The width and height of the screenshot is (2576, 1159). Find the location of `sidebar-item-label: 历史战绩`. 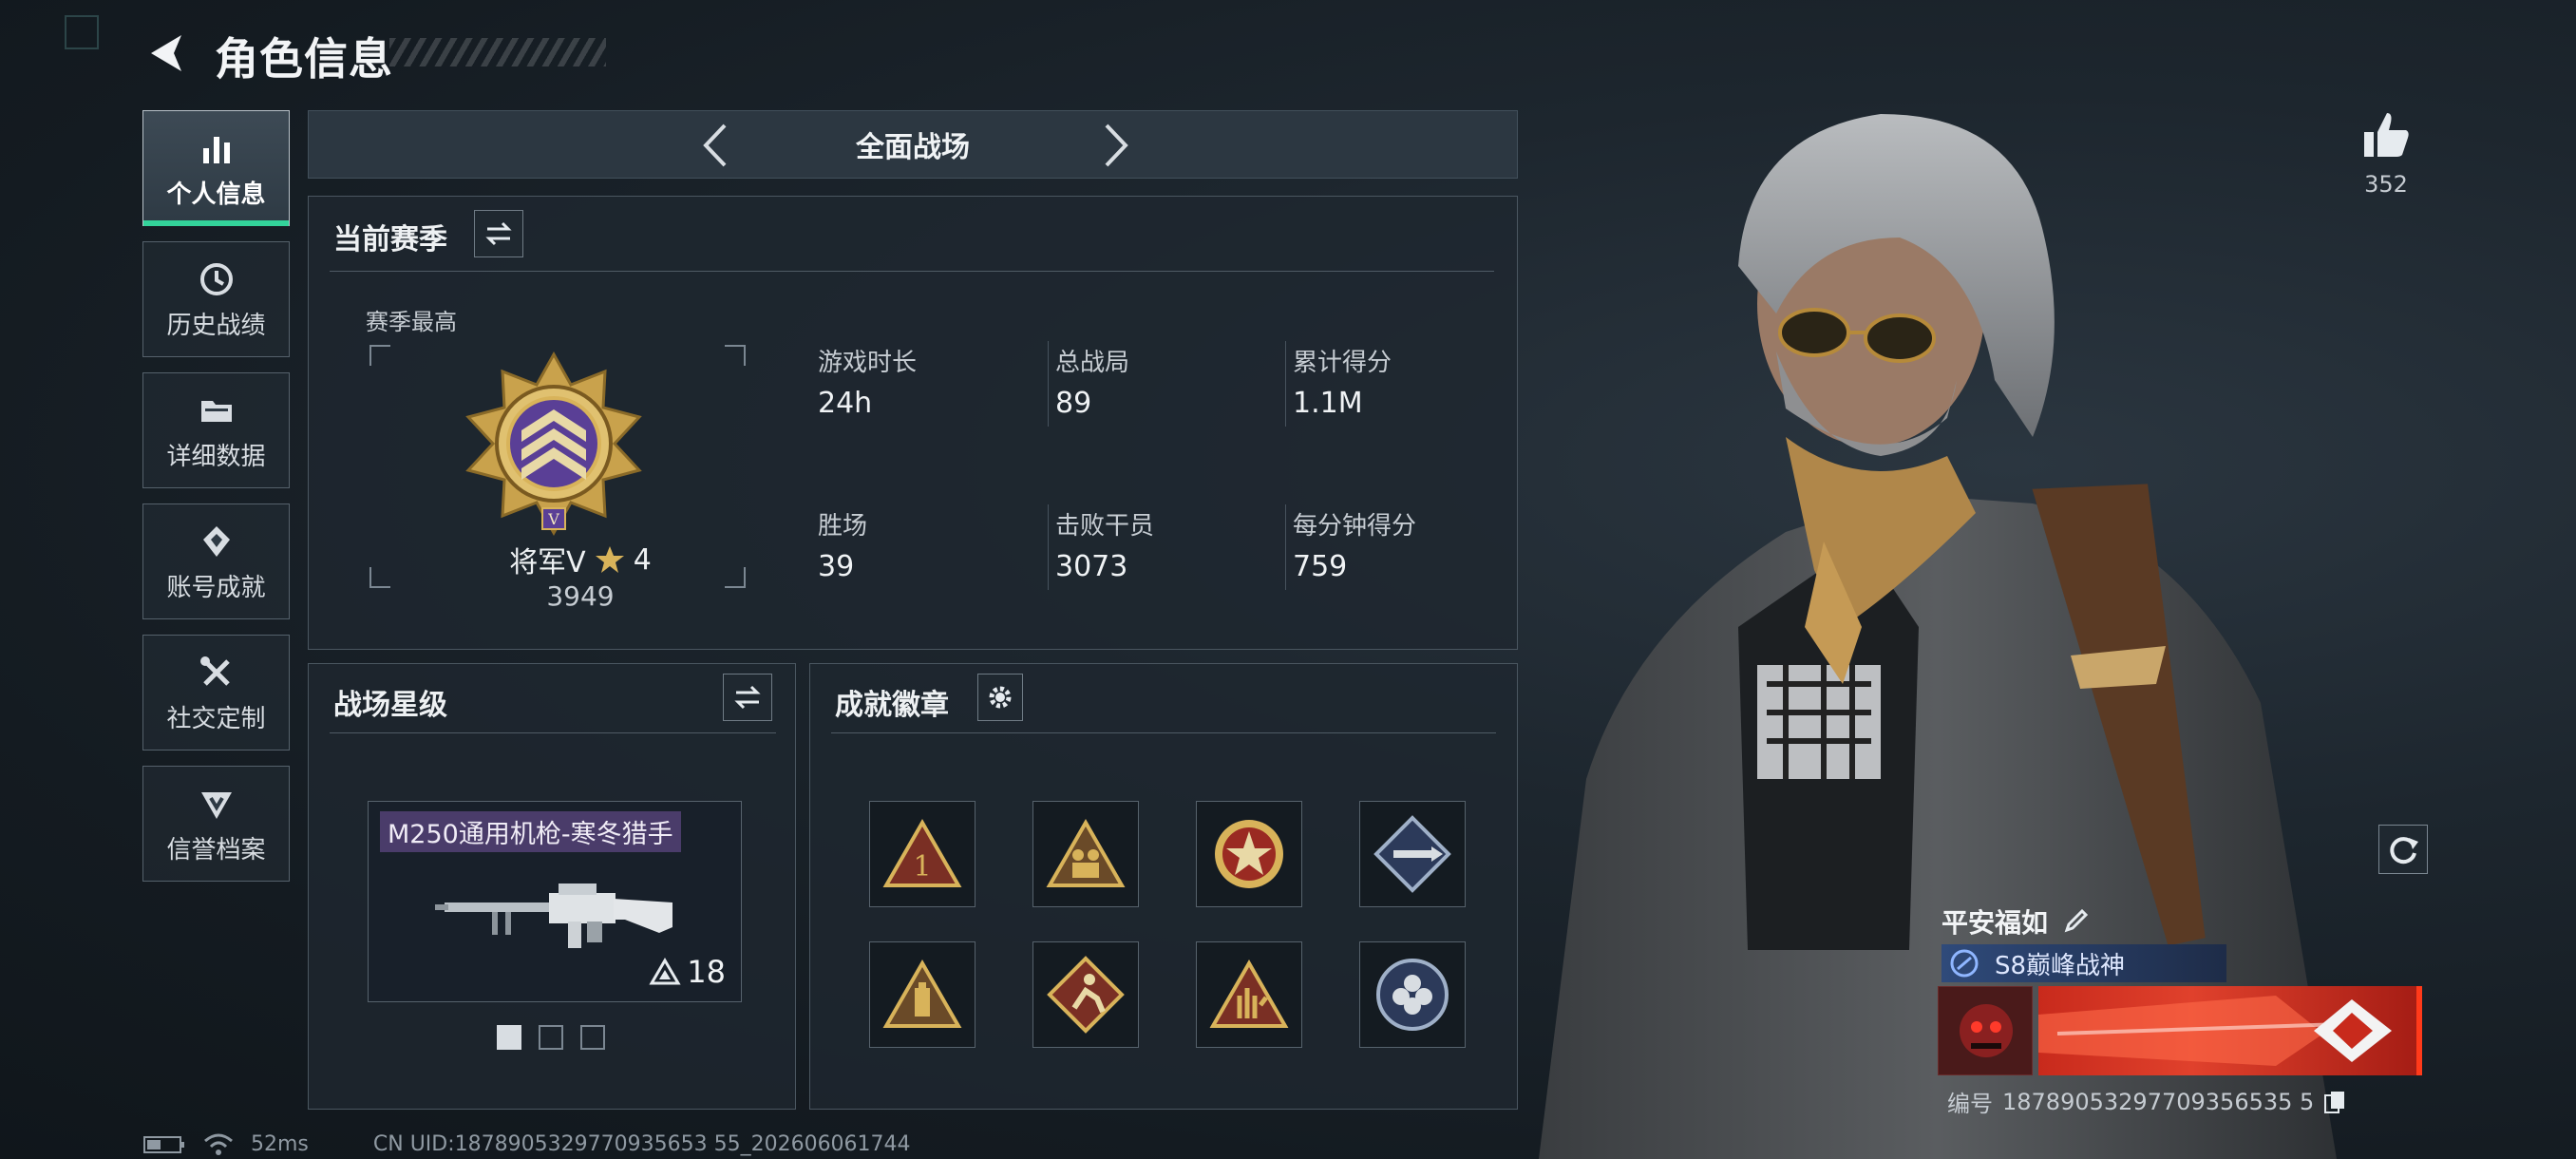

sidebar-item-label: 历史战绩 is located at coordinates (216, 325).